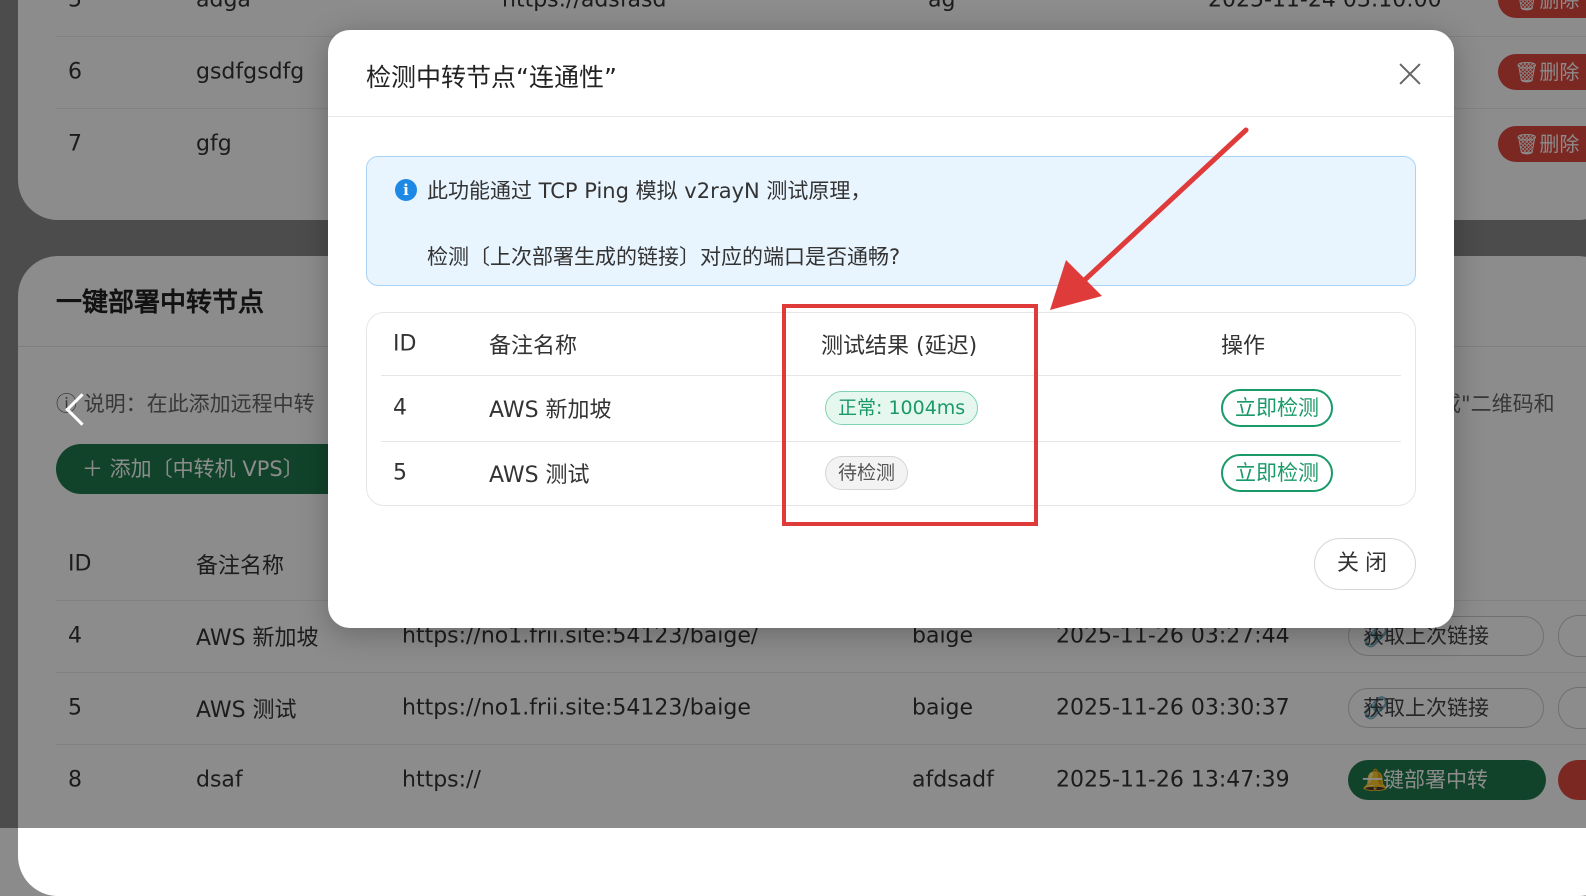 The width and height of the screenshot is (1586, 896). Describe the element at coordinates (533, 346) in the screenshot. I see `header-name: 备注名称` at that location.